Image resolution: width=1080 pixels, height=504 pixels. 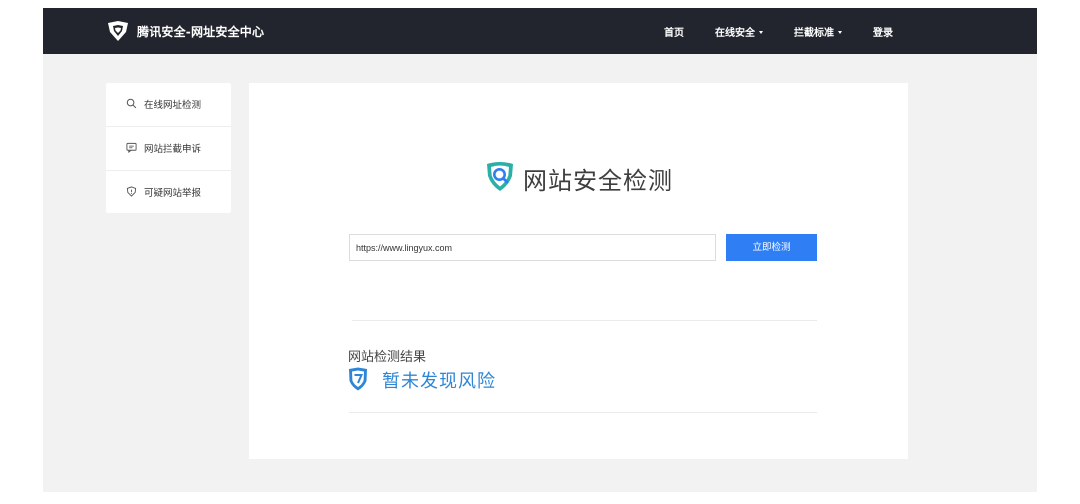 What do you see at coordinates (118, 31) in the screenshot?
I see `tencent-security-logo-icon` at bounding box center [118, 31].